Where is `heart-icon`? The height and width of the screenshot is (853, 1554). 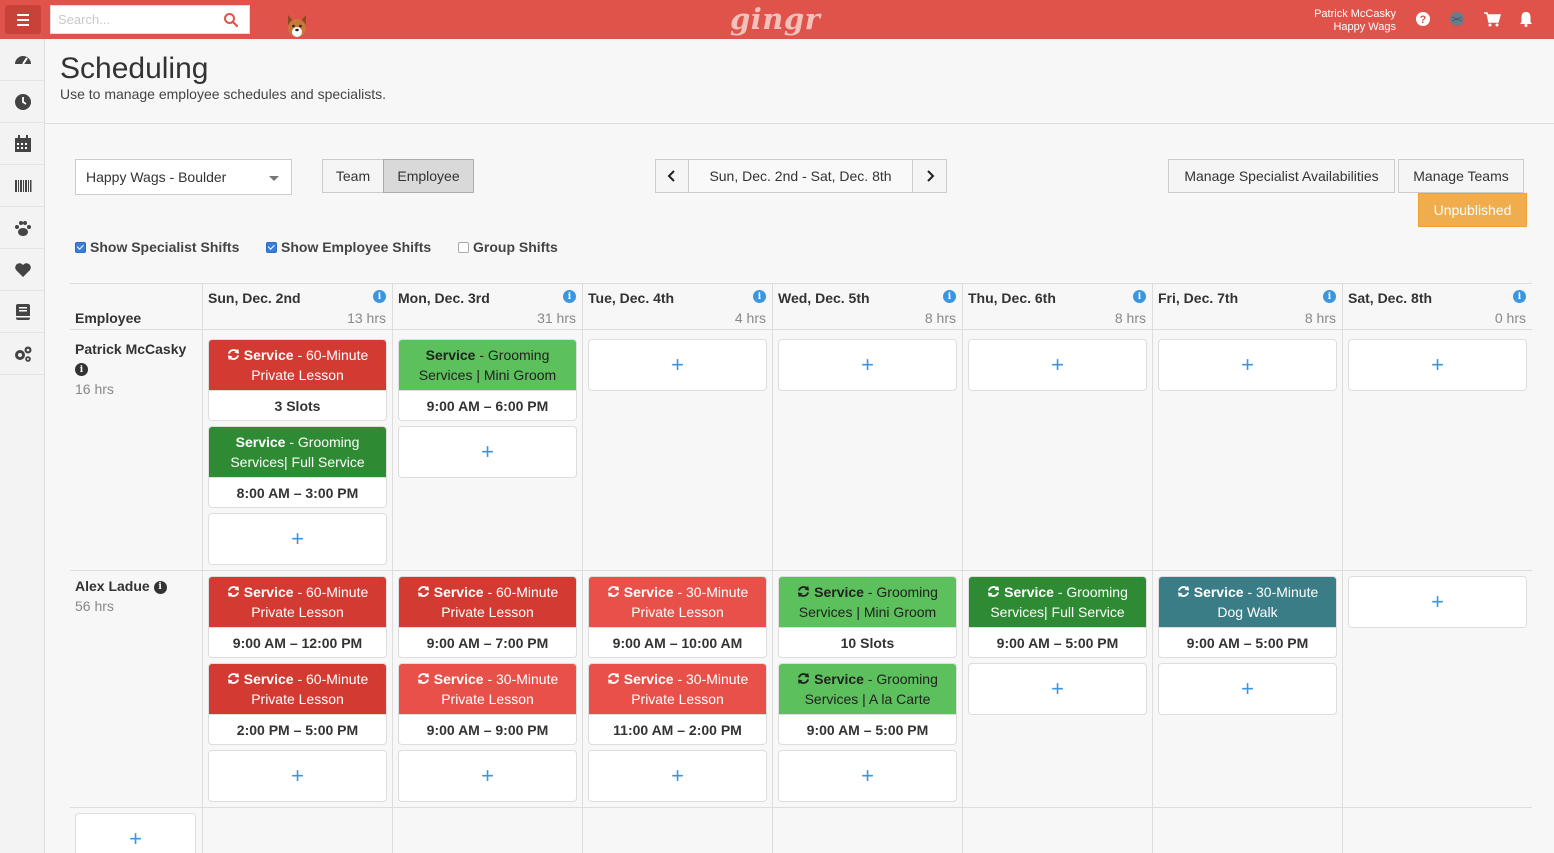 heart-icon is located at coordinates (22, 269).